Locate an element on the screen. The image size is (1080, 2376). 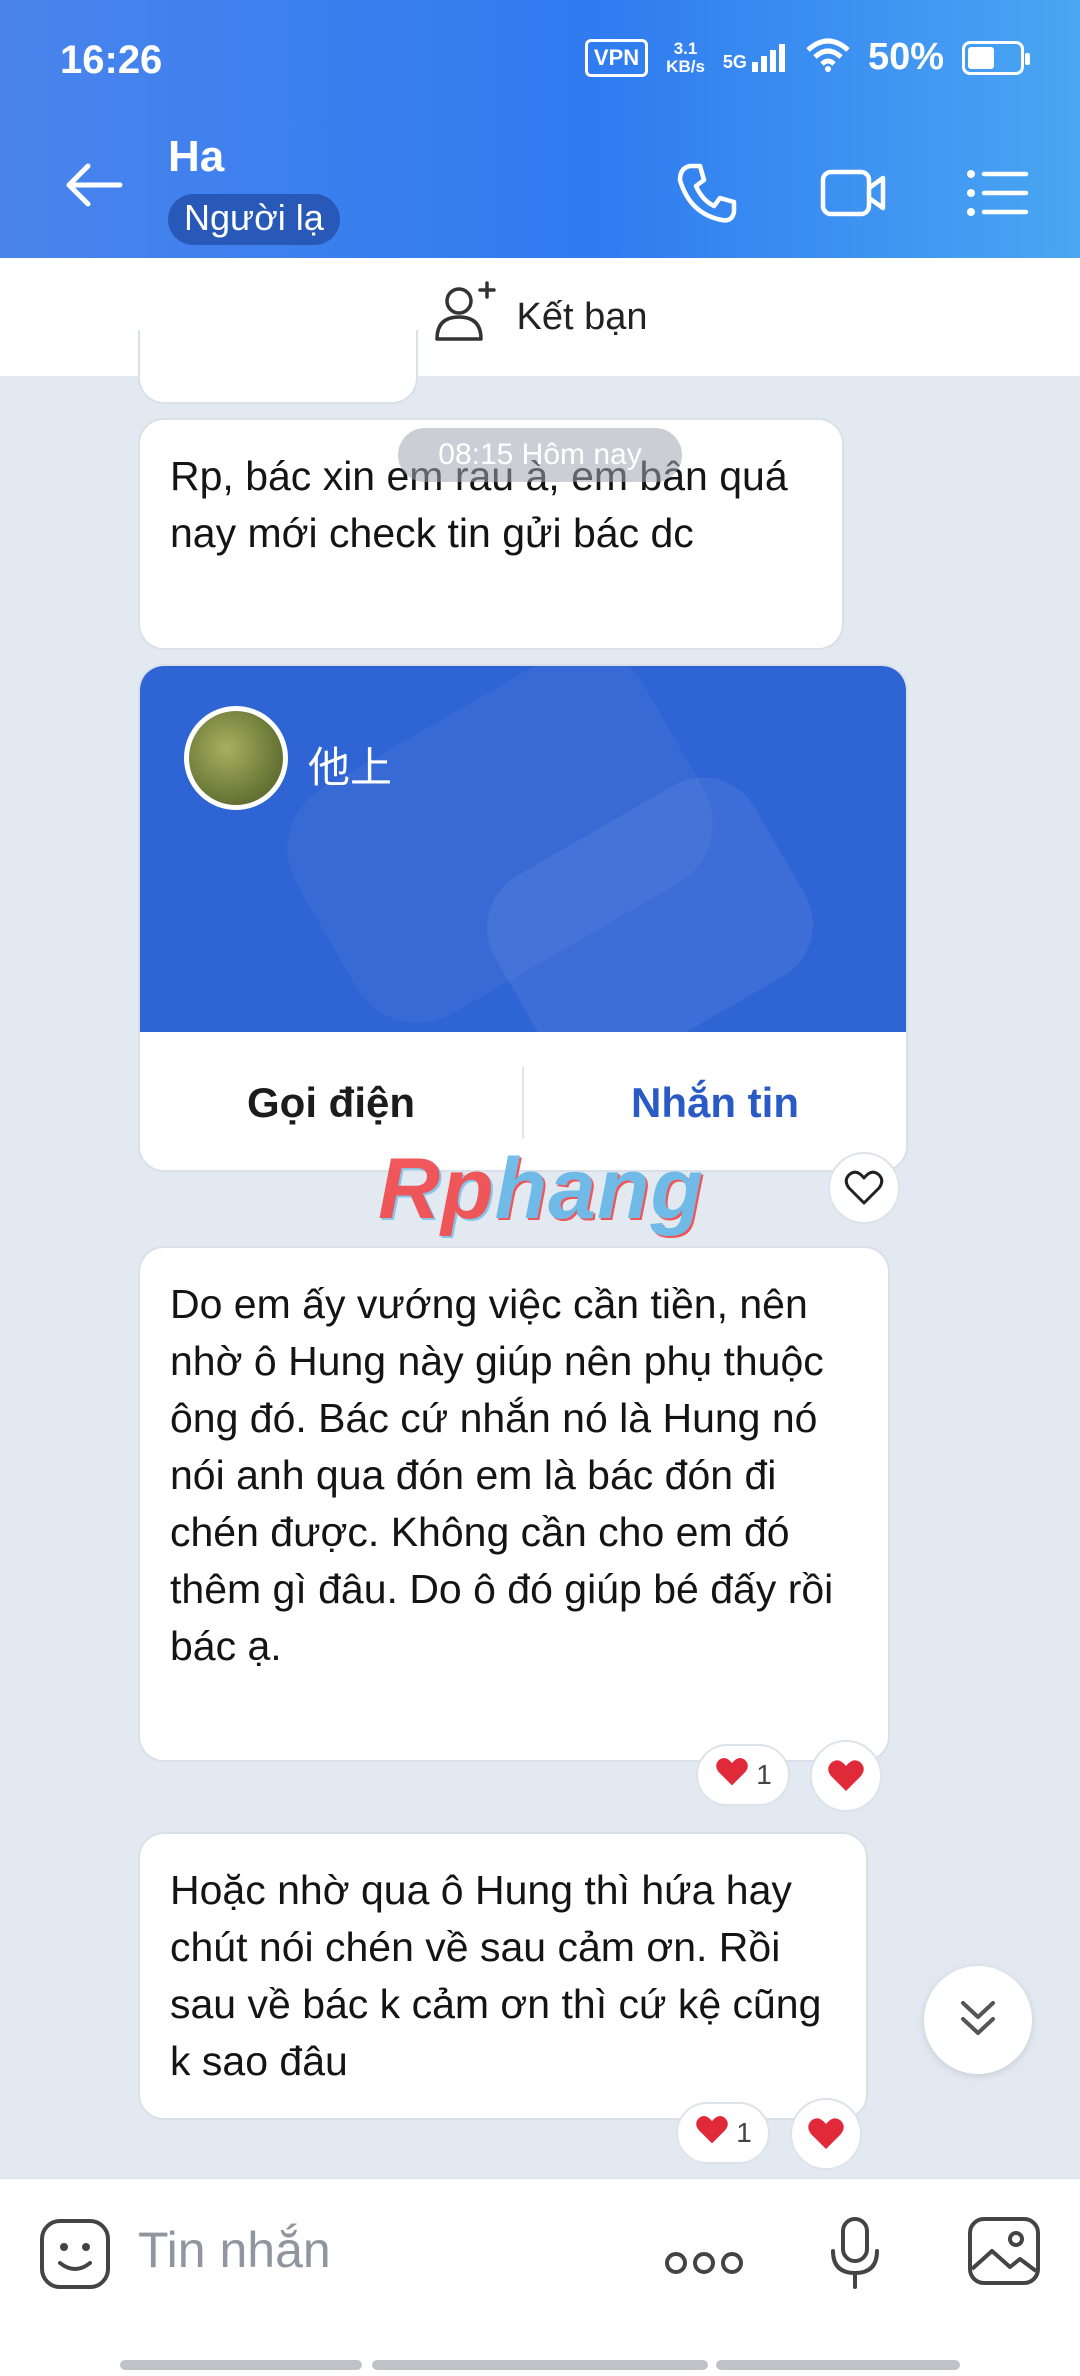
contact-name: Ha is located at coordinates (196, 157).